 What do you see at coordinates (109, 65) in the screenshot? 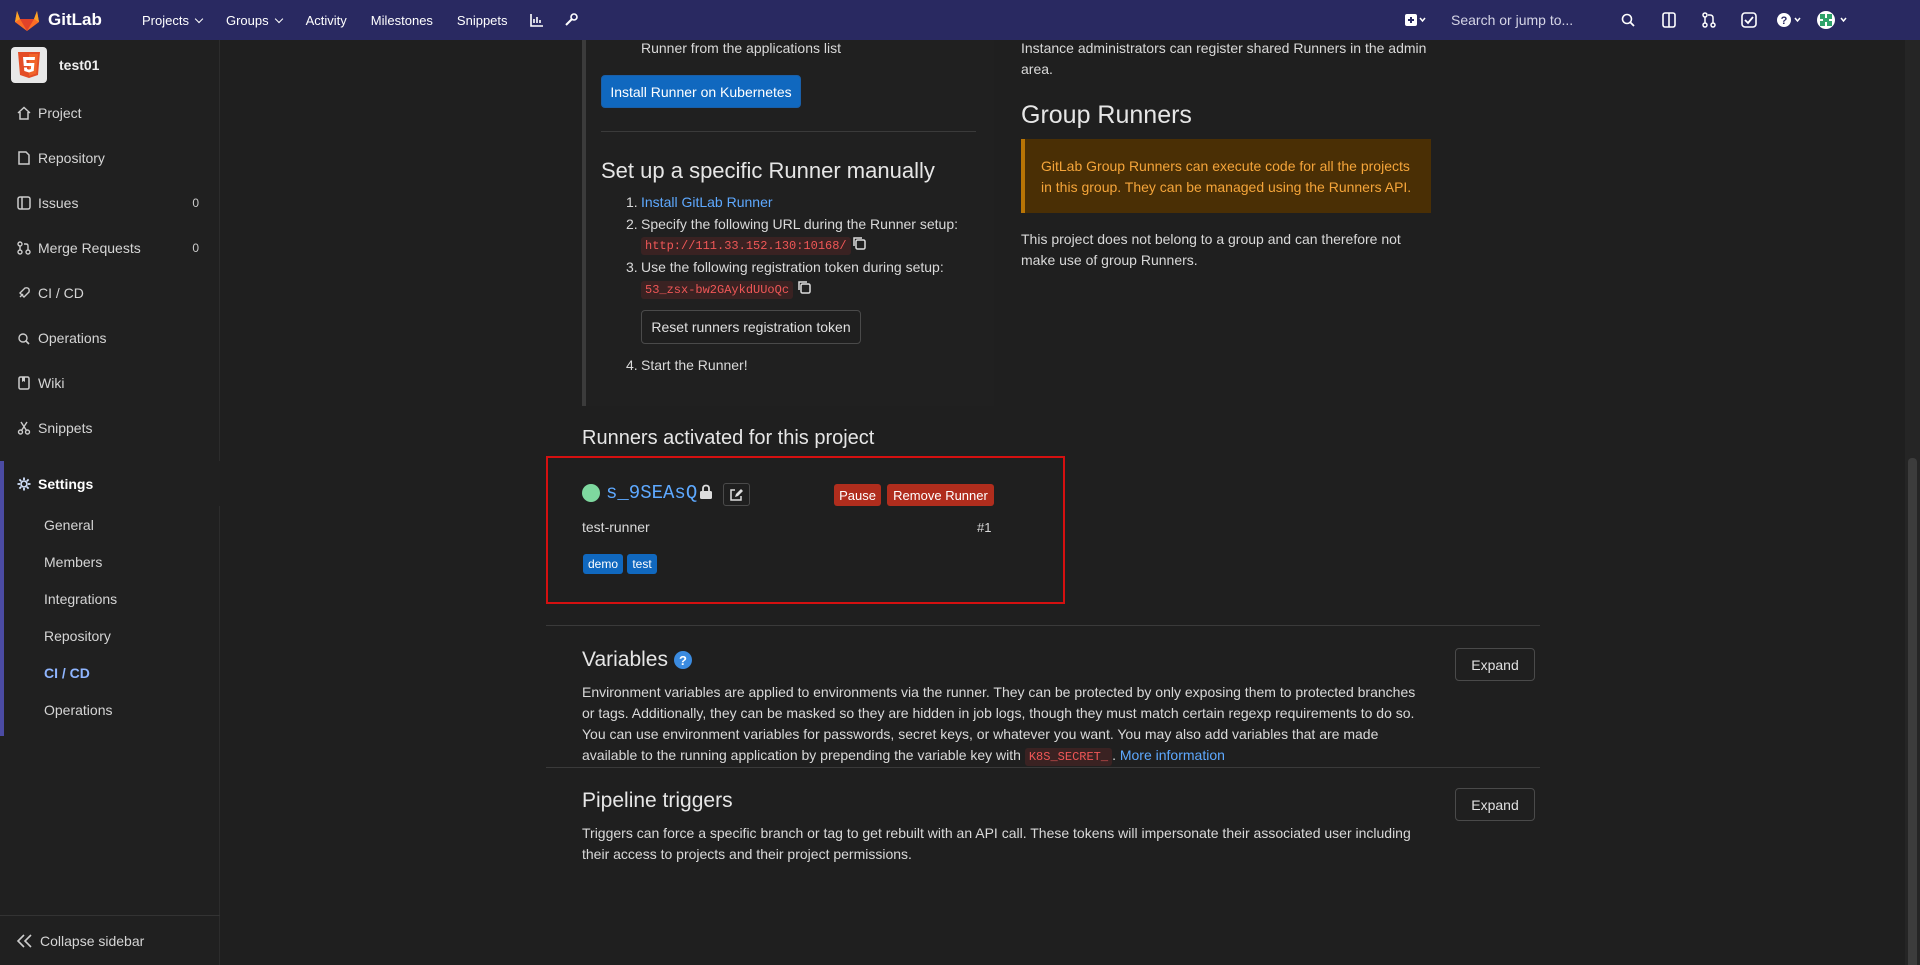
I see `project-header: test01` at bounding box center [109, 65].